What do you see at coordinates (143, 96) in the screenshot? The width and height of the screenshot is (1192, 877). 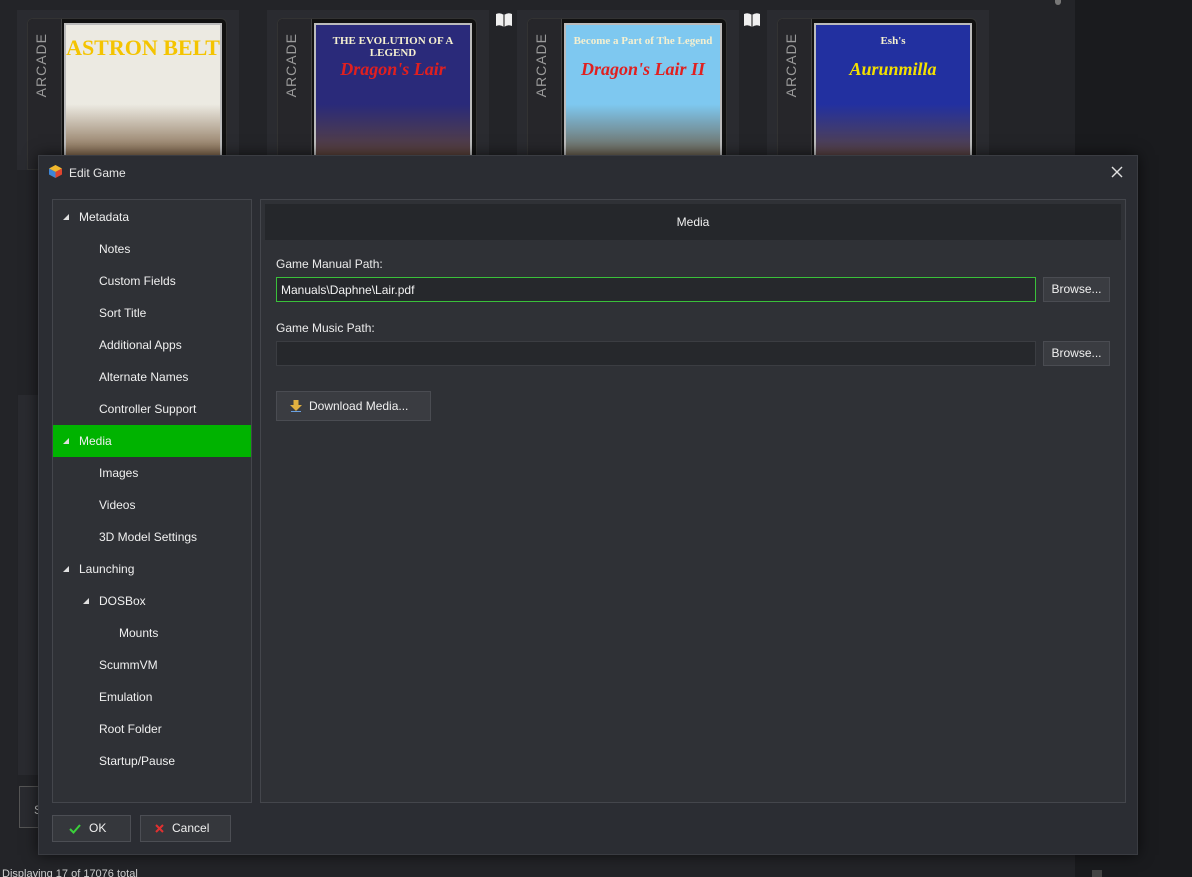 I see `box-cover: ASTRON BELT` at bounding box center [143, 96].